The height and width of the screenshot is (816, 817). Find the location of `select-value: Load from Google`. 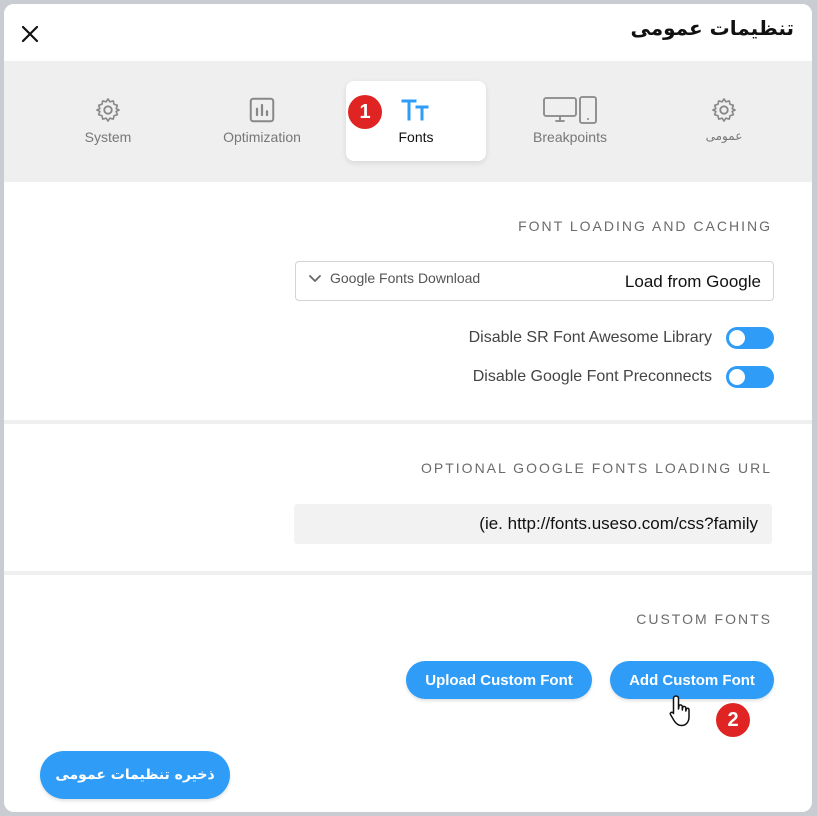

select-value: Load from Google is located at coordinates (692, 281).